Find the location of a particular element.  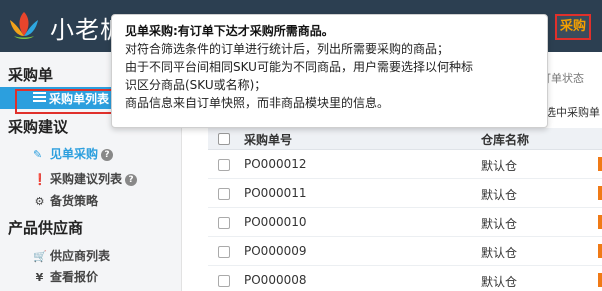

table-row: PO000011 默认仓 is located at coordinates (405, 194).